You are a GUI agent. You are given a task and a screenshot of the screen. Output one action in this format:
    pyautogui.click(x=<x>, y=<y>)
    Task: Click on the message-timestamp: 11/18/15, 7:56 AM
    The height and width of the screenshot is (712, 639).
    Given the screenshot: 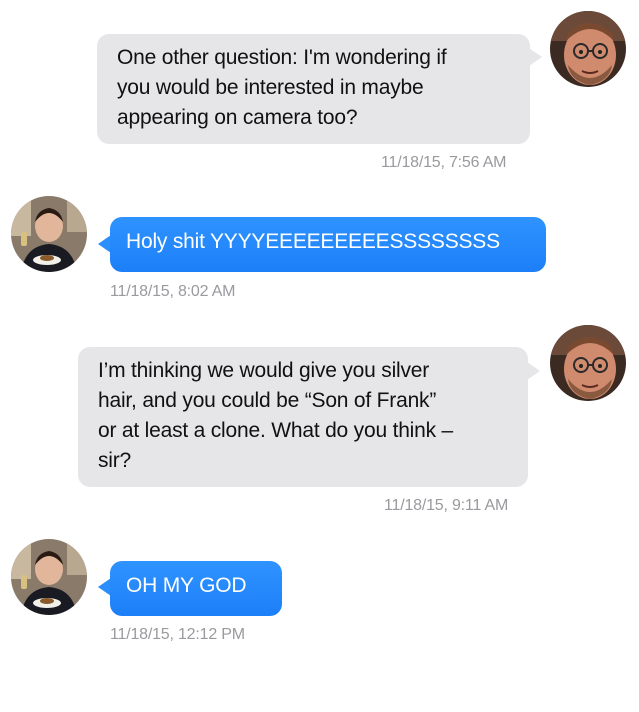 What is the action you would take?
    pyautogui.click(x=444, y=162)
    